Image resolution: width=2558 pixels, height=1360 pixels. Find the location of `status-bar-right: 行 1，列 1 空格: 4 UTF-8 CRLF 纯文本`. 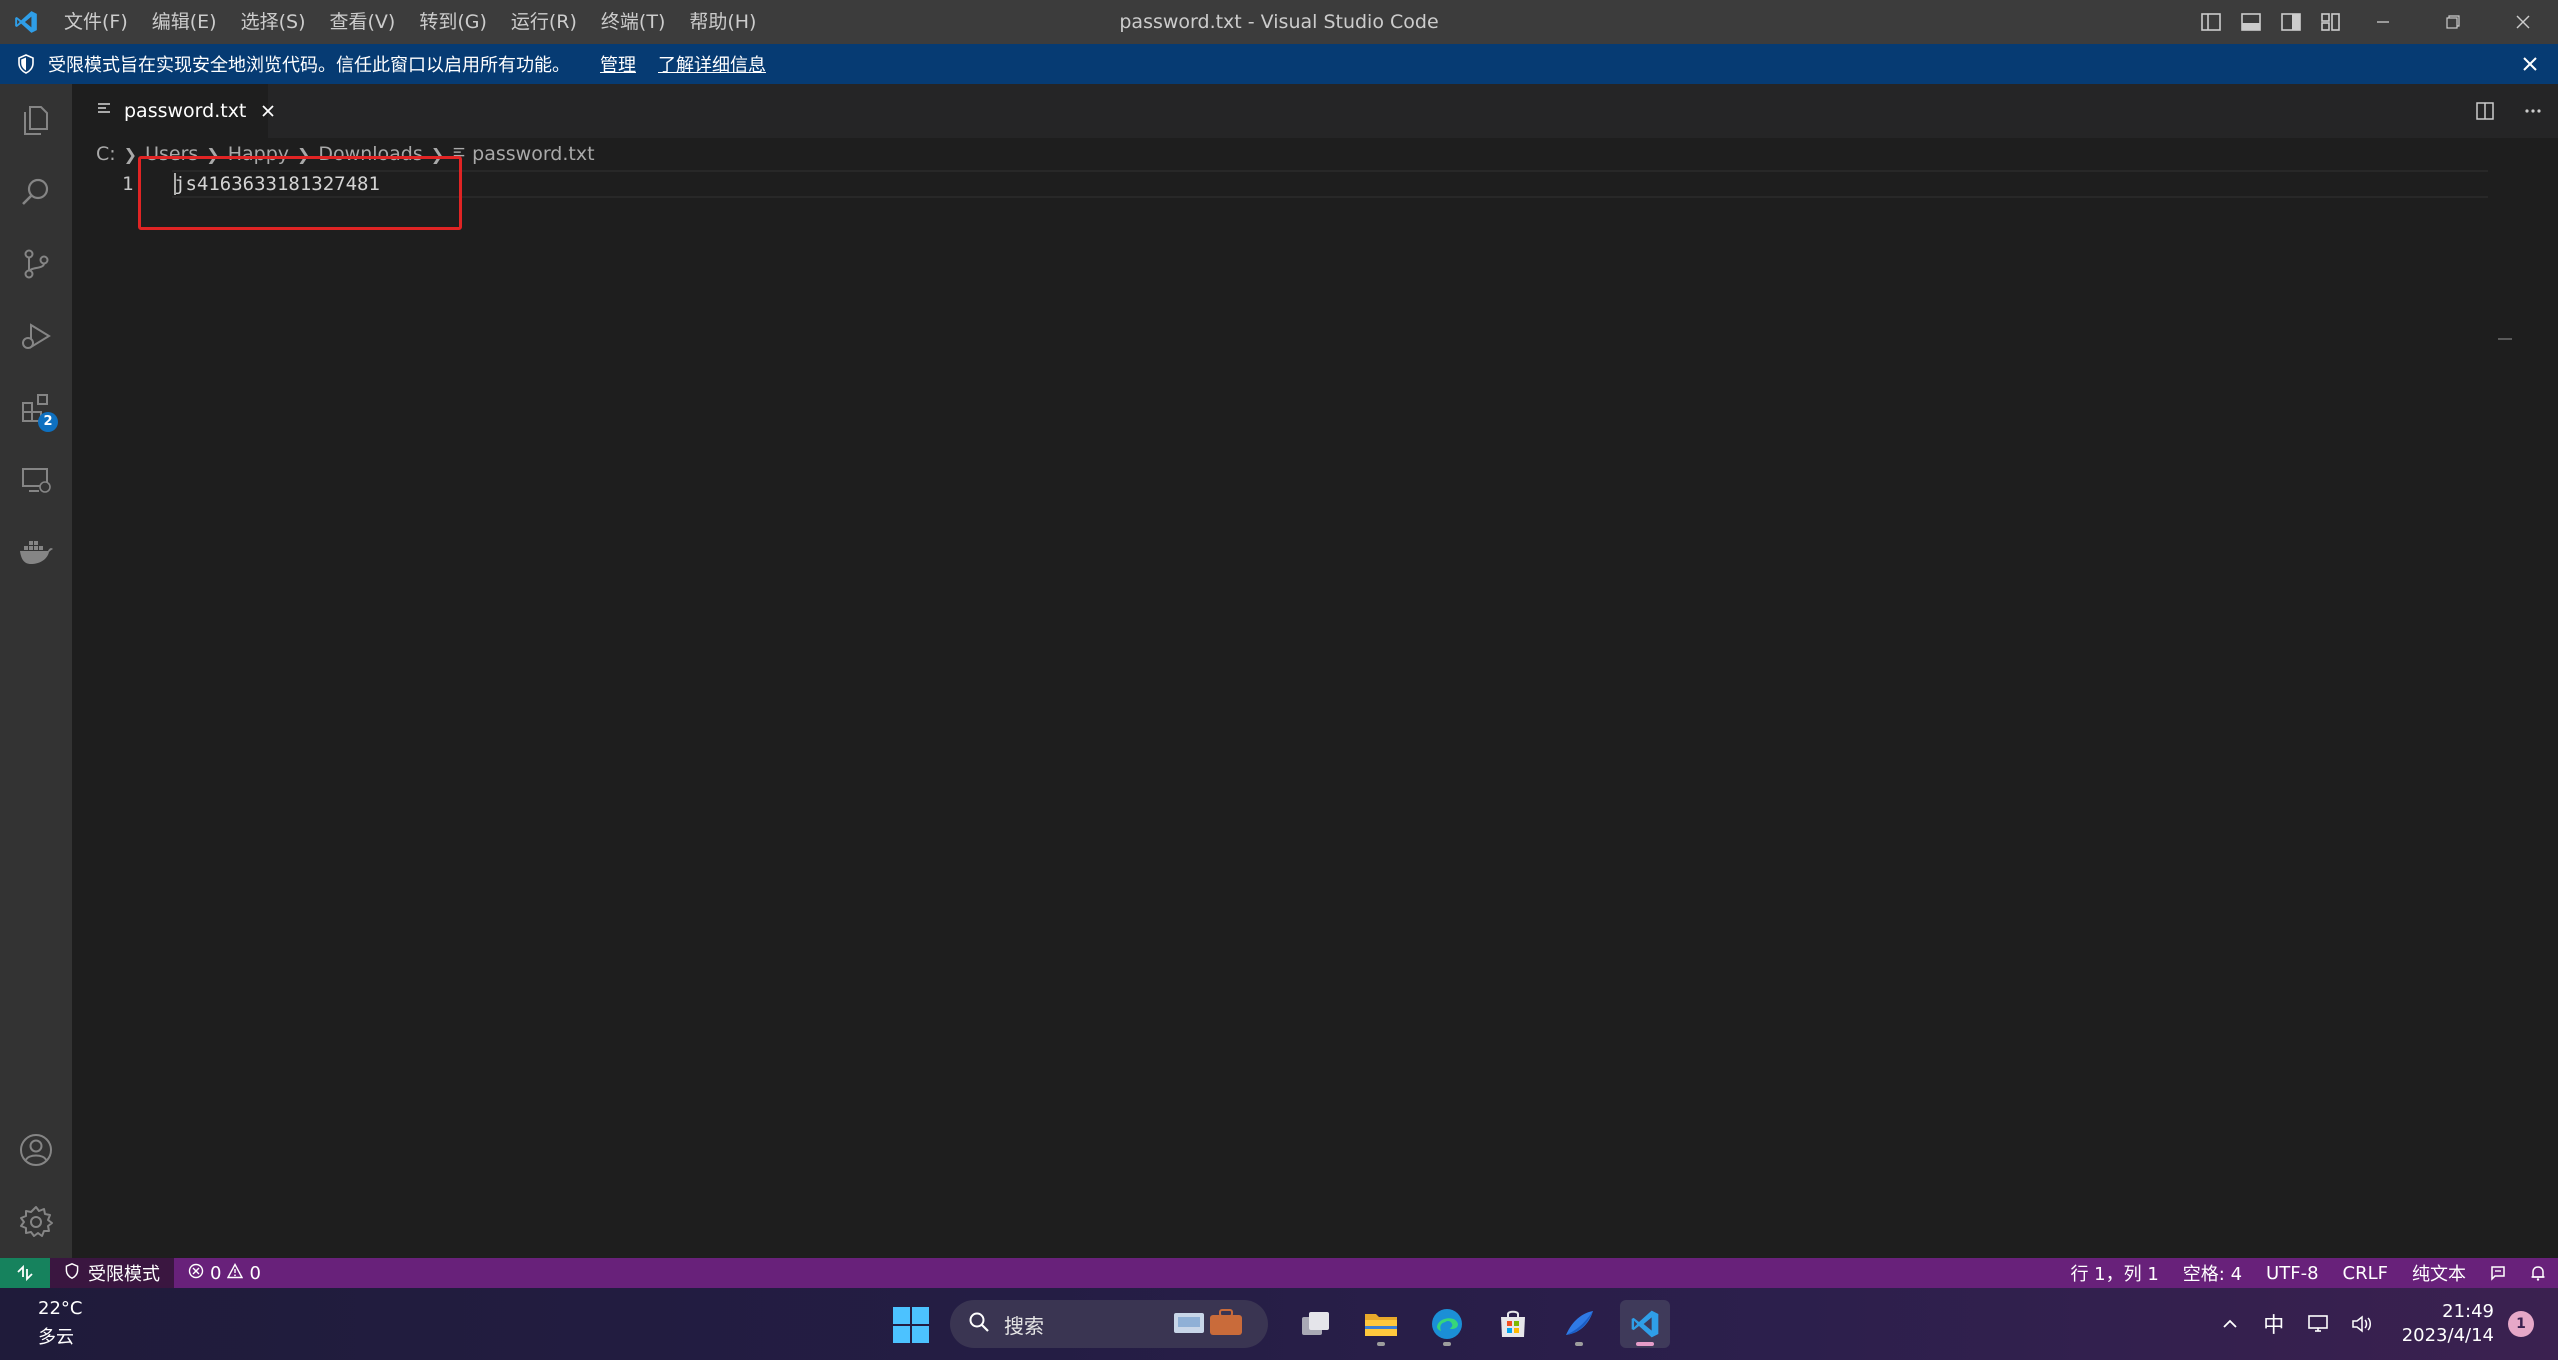

status-bar-right: 行 1，列 1 空格: 4 UTF-8 CRLF 纯文本 is located at coordinates (2308, 1273).